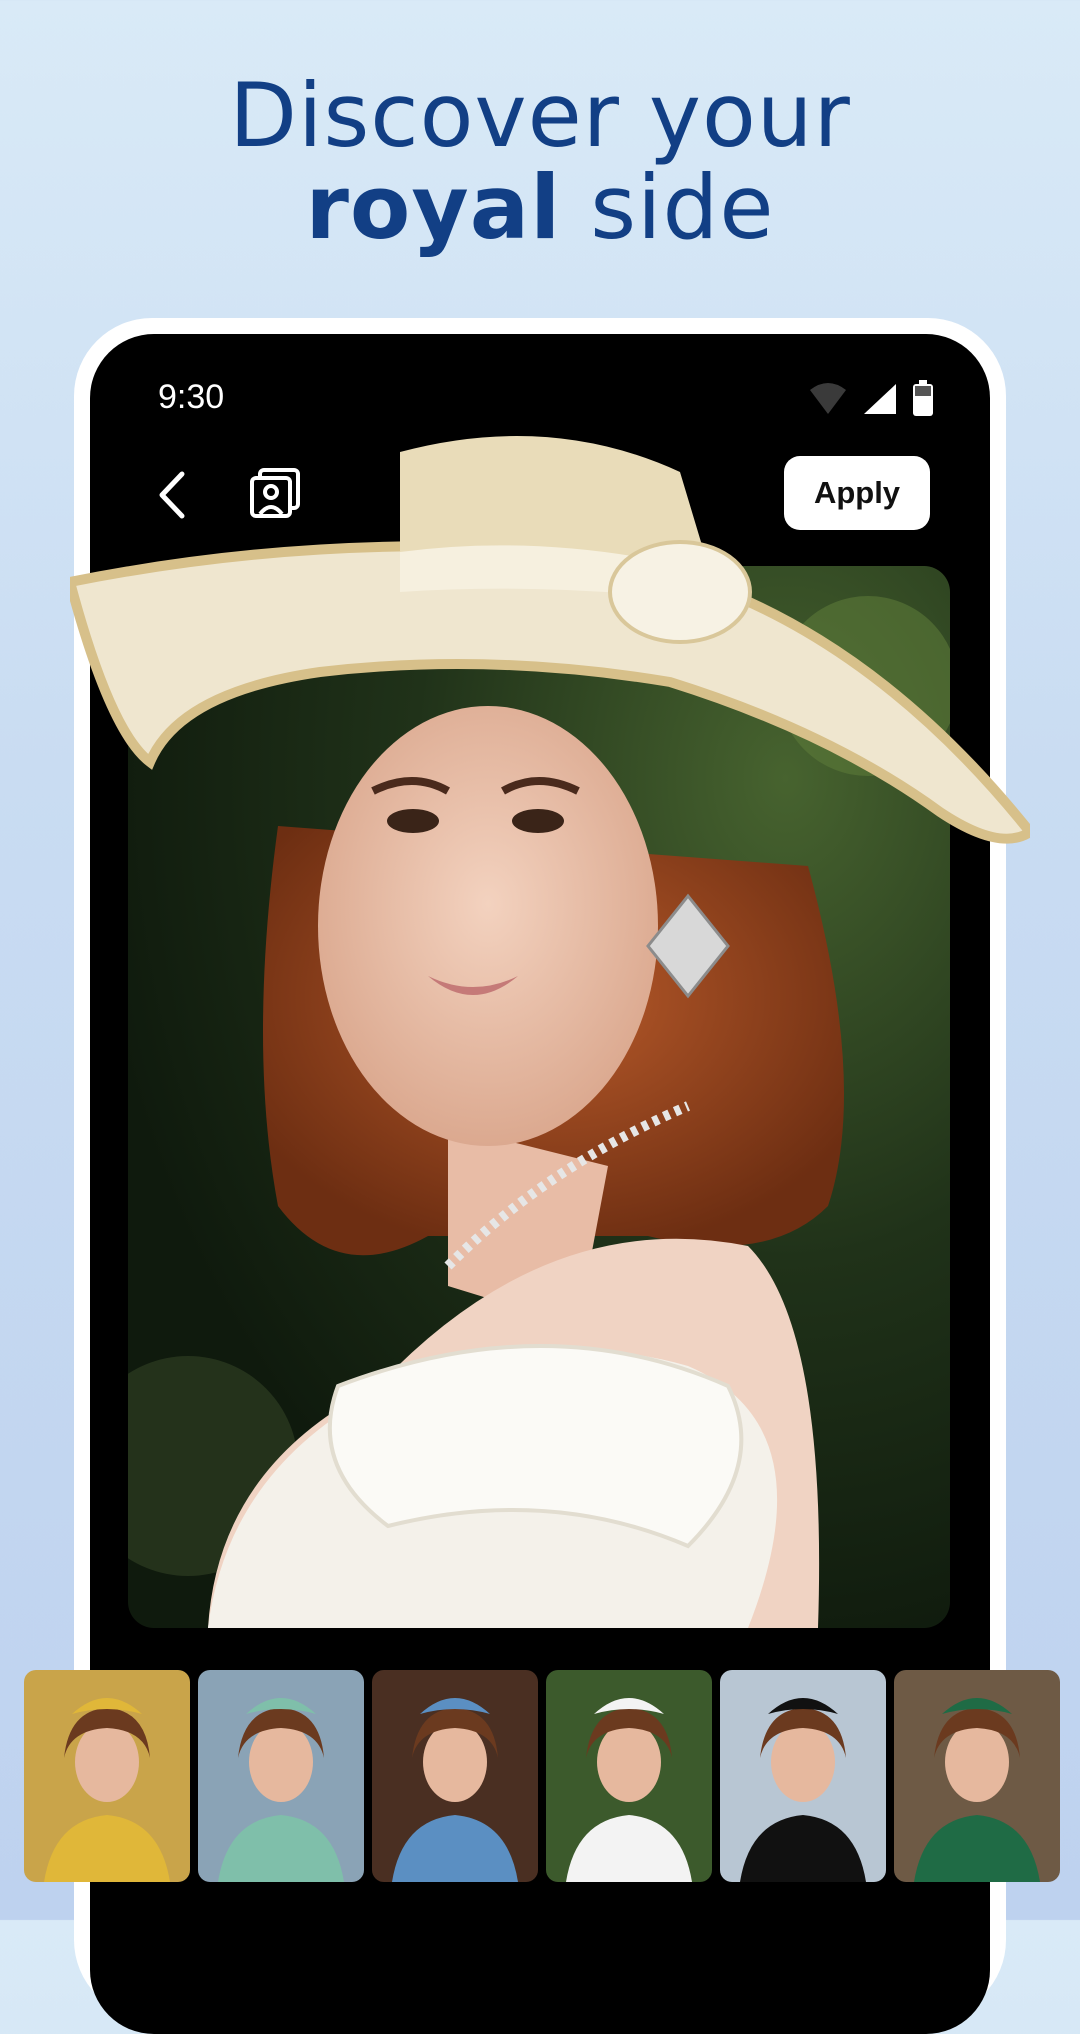  I want to click on status-time: 9:30, so click(191, 397).